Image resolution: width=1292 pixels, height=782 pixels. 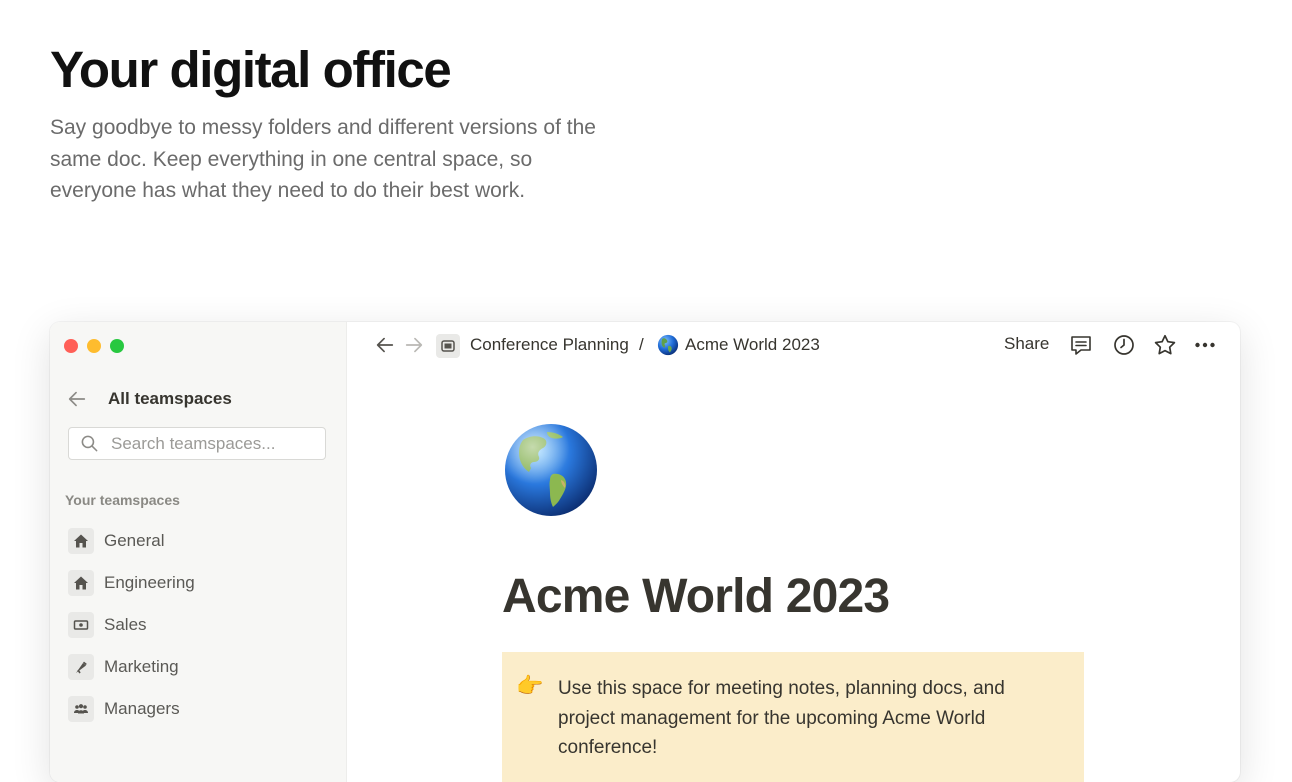 I want to click on page-title: Acme World 2023, so click(x=696, y=597).